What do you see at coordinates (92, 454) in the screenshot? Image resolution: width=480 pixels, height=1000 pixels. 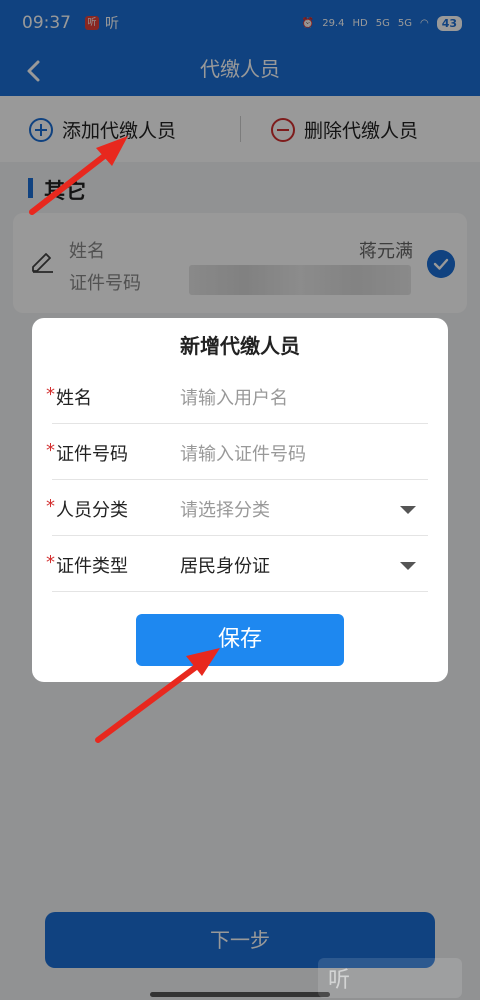 I see `id-number-field-label: 证件号码` at bounding box center [92, 454].